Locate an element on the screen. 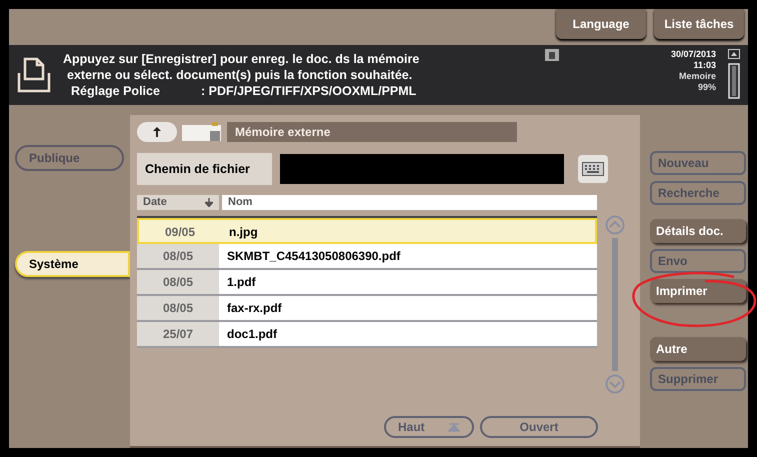 Image resolution: width=757 pixels, height=457 pixels. nav-button: Haut is located at coordinates (429, 427).